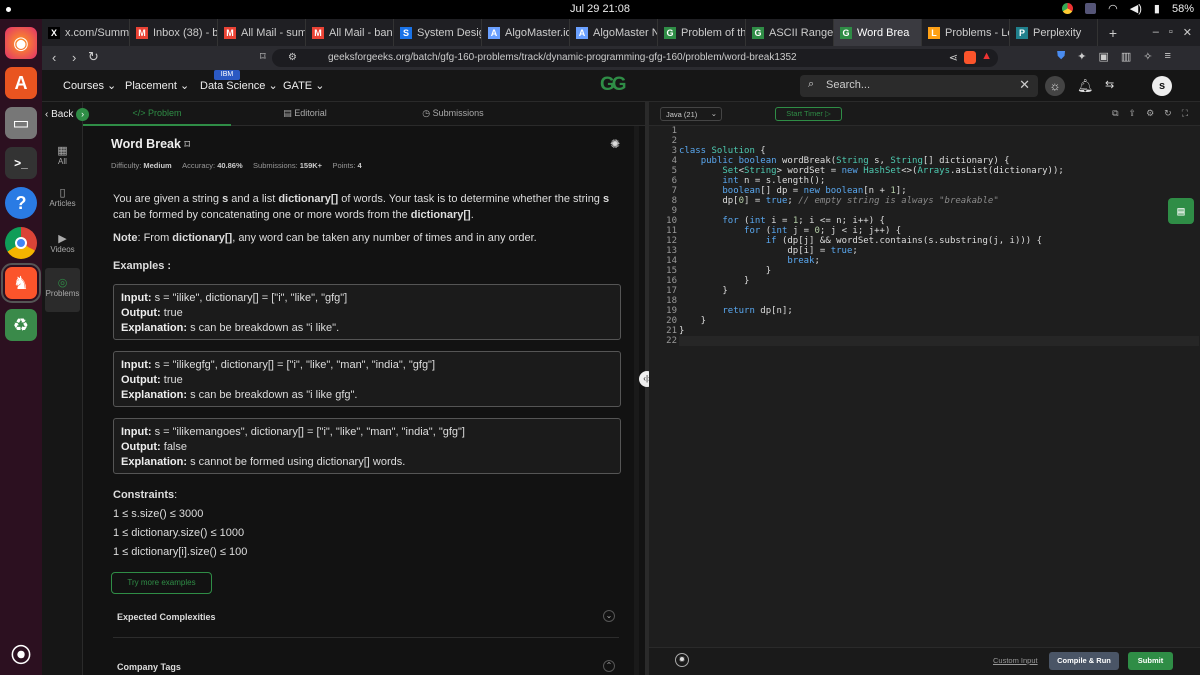 The width and height of the screenshot is (1200, 675). I want to click on try-more-examples-button: Try more examples, so click(161, 583).